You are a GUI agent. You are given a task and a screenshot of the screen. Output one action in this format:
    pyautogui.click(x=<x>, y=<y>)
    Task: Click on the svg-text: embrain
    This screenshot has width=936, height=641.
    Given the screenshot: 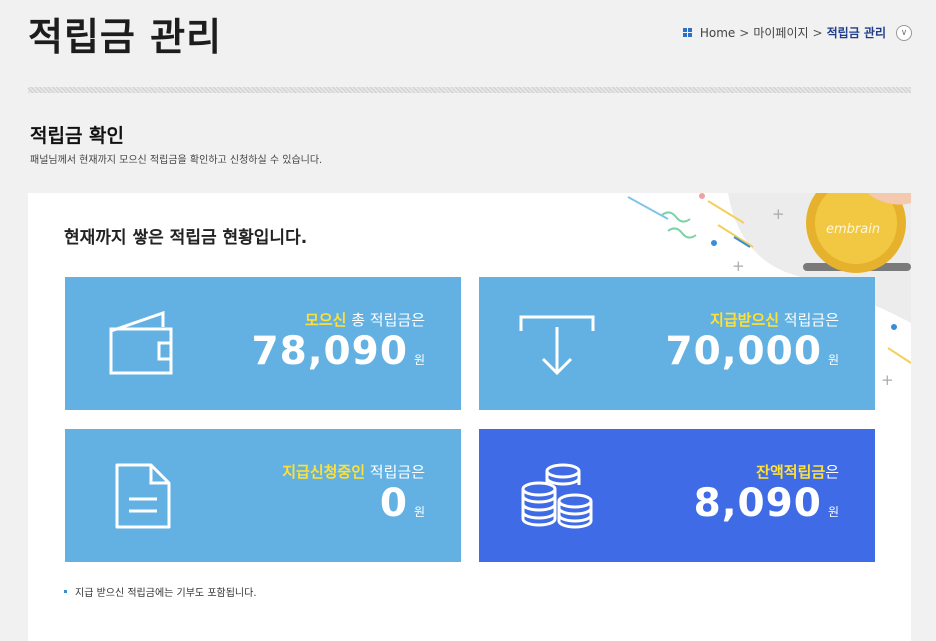 What is the action you would take?
    pyautogui.click(x=853, y=229)
    